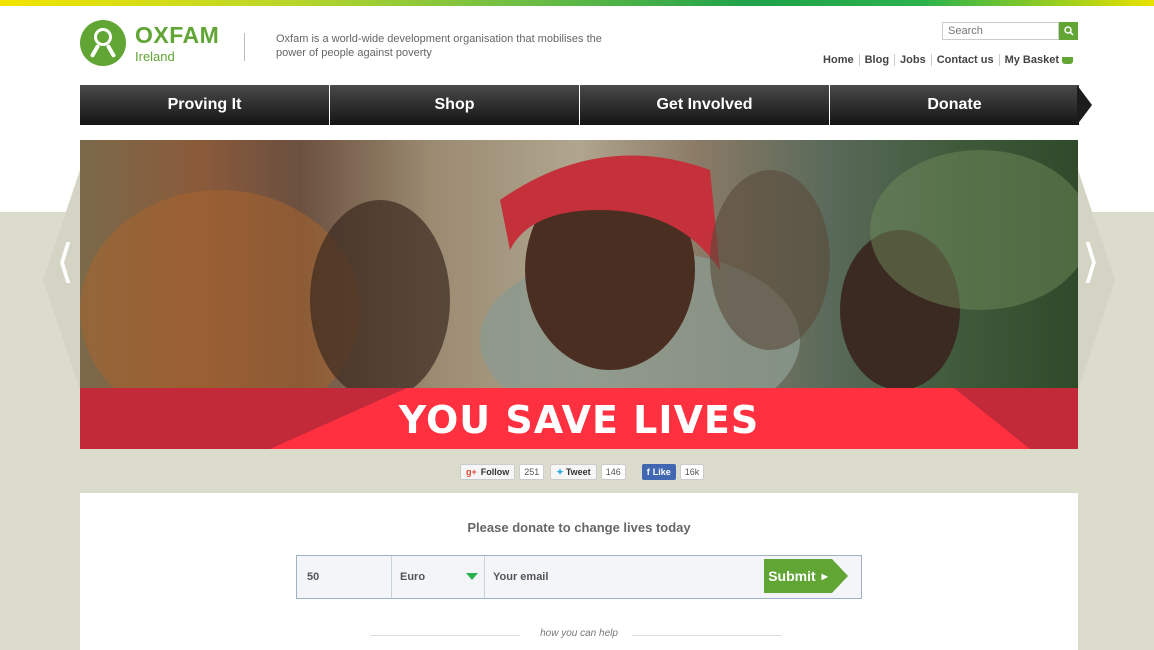 The height and width of the screenshot is (650, 1154). Describe the element at coordinates (954, 105) in the screenshot. I see `nav-donate: Donate` at that location.